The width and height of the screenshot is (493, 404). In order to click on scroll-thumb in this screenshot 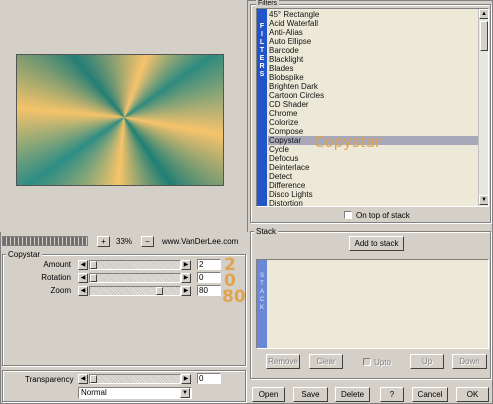, I will do `click(484, 36)`.